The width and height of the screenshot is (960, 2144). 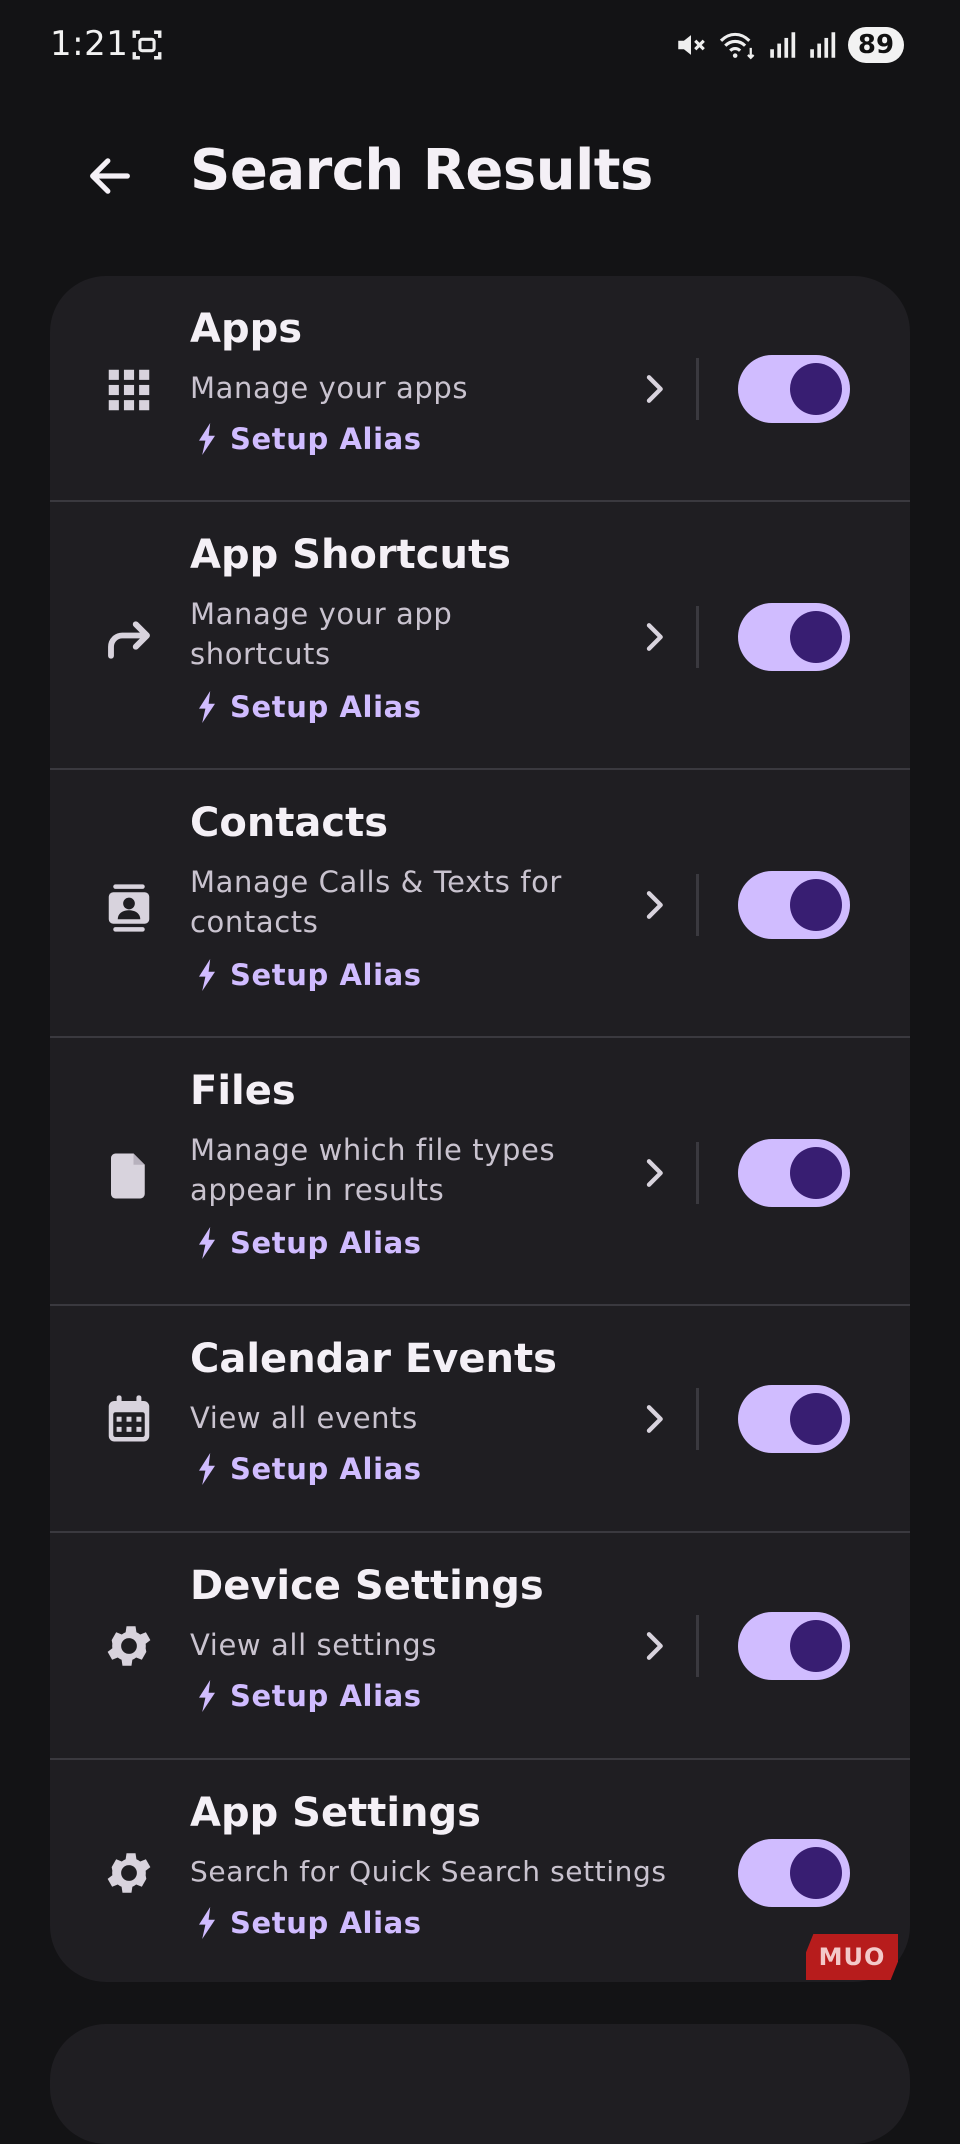 What do you see at coordinates (289, 823) in the screenshot?
I see `row-title: Contacts` at bounding box center [289, 823].